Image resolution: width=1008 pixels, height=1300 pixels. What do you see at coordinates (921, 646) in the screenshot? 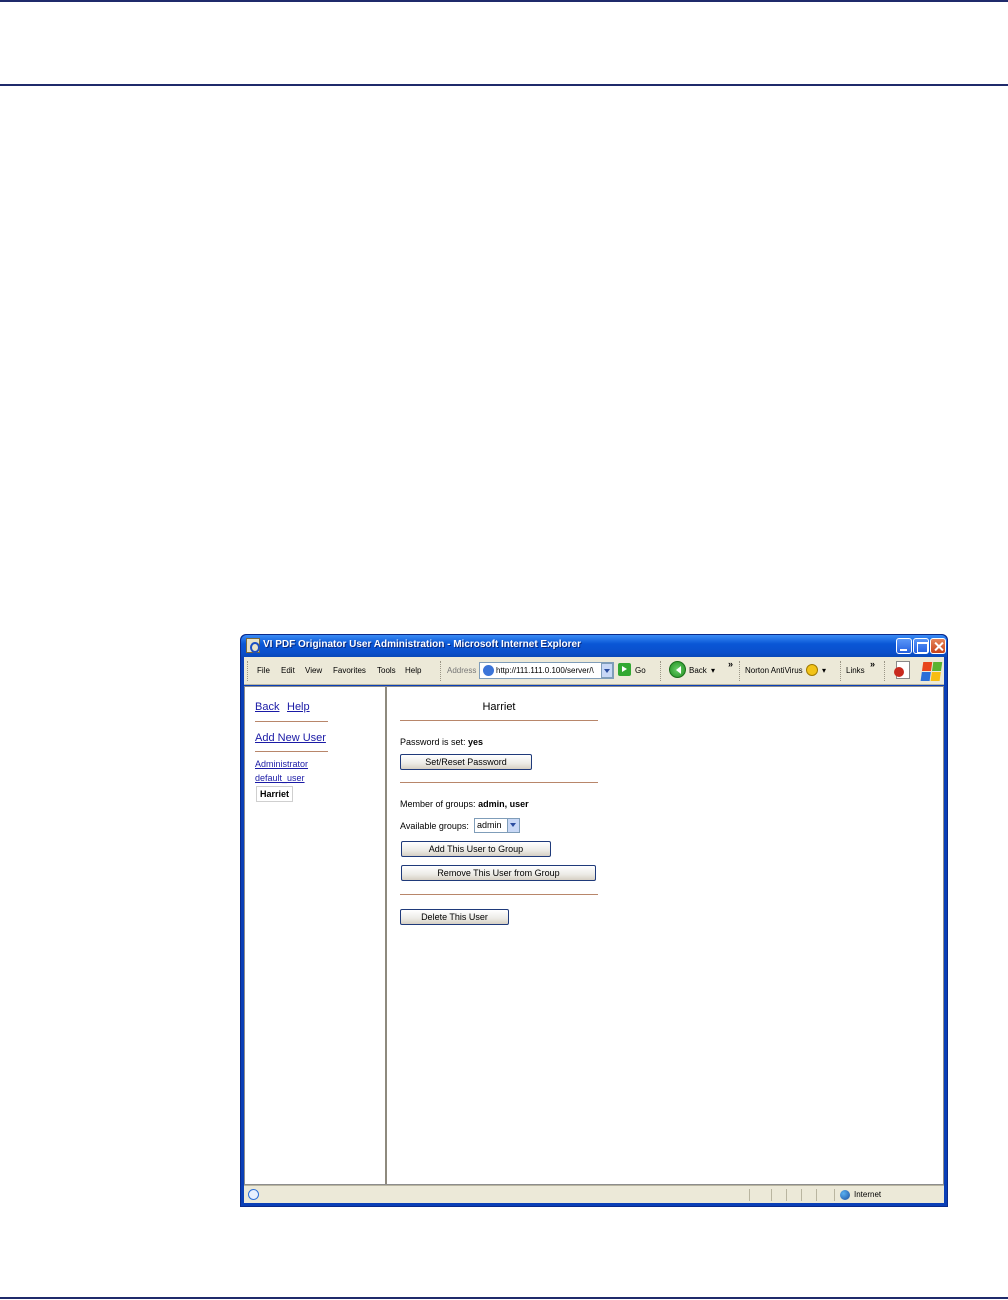
I see `maximize-button` at bounding box center [921, 646].